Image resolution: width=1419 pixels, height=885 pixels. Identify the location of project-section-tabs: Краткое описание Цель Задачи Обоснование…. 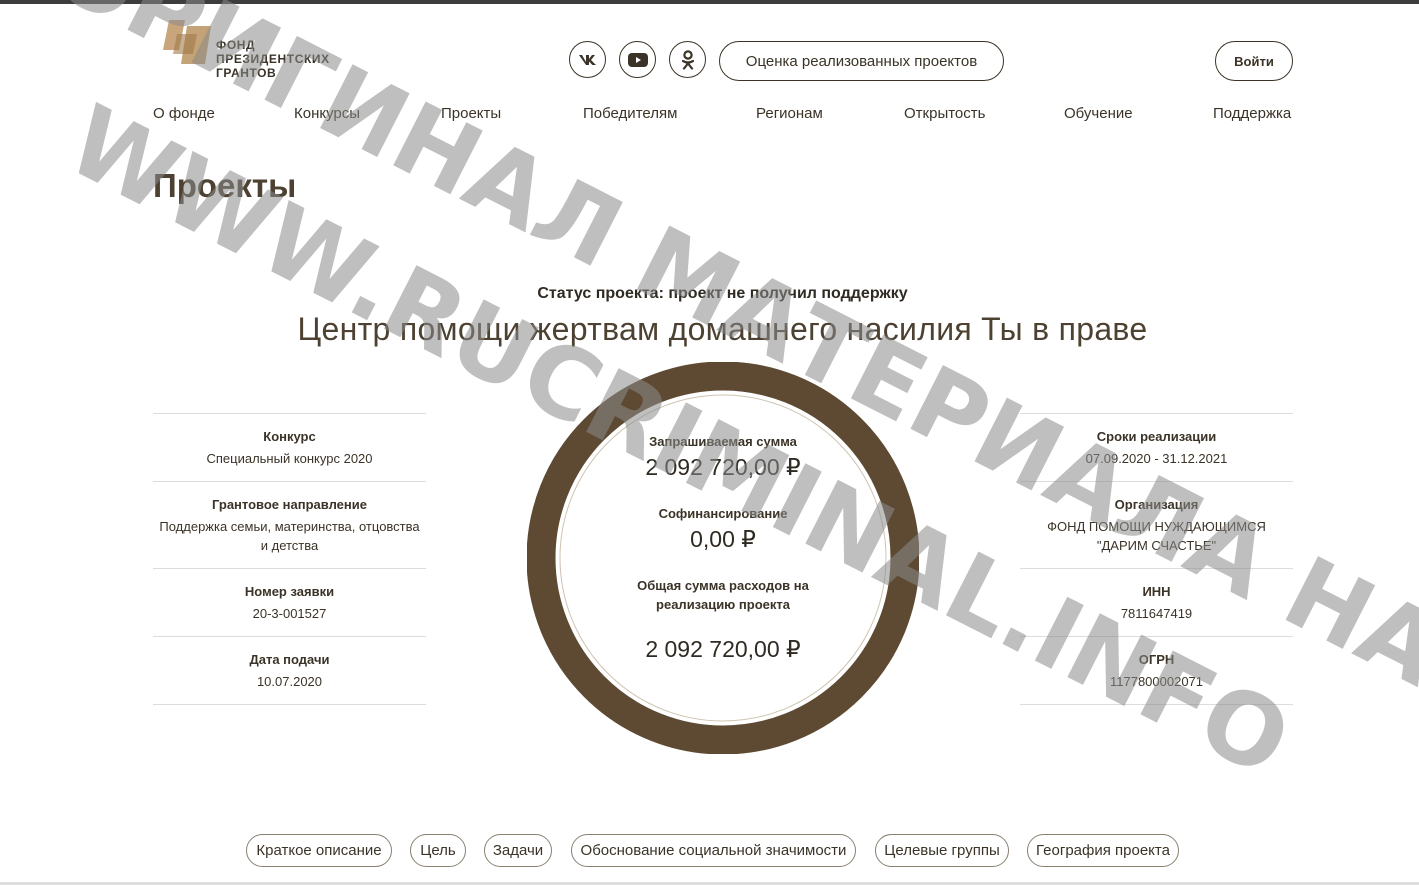
(709, 850).